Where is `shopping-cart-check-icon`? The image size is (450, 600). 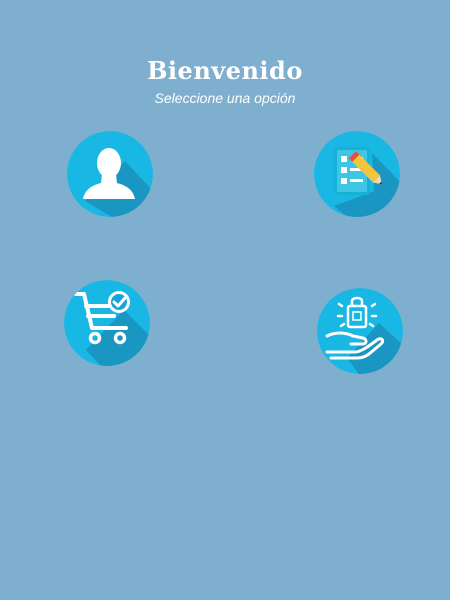 shopping-cart-check-icon is located at coordinates (107, 323).